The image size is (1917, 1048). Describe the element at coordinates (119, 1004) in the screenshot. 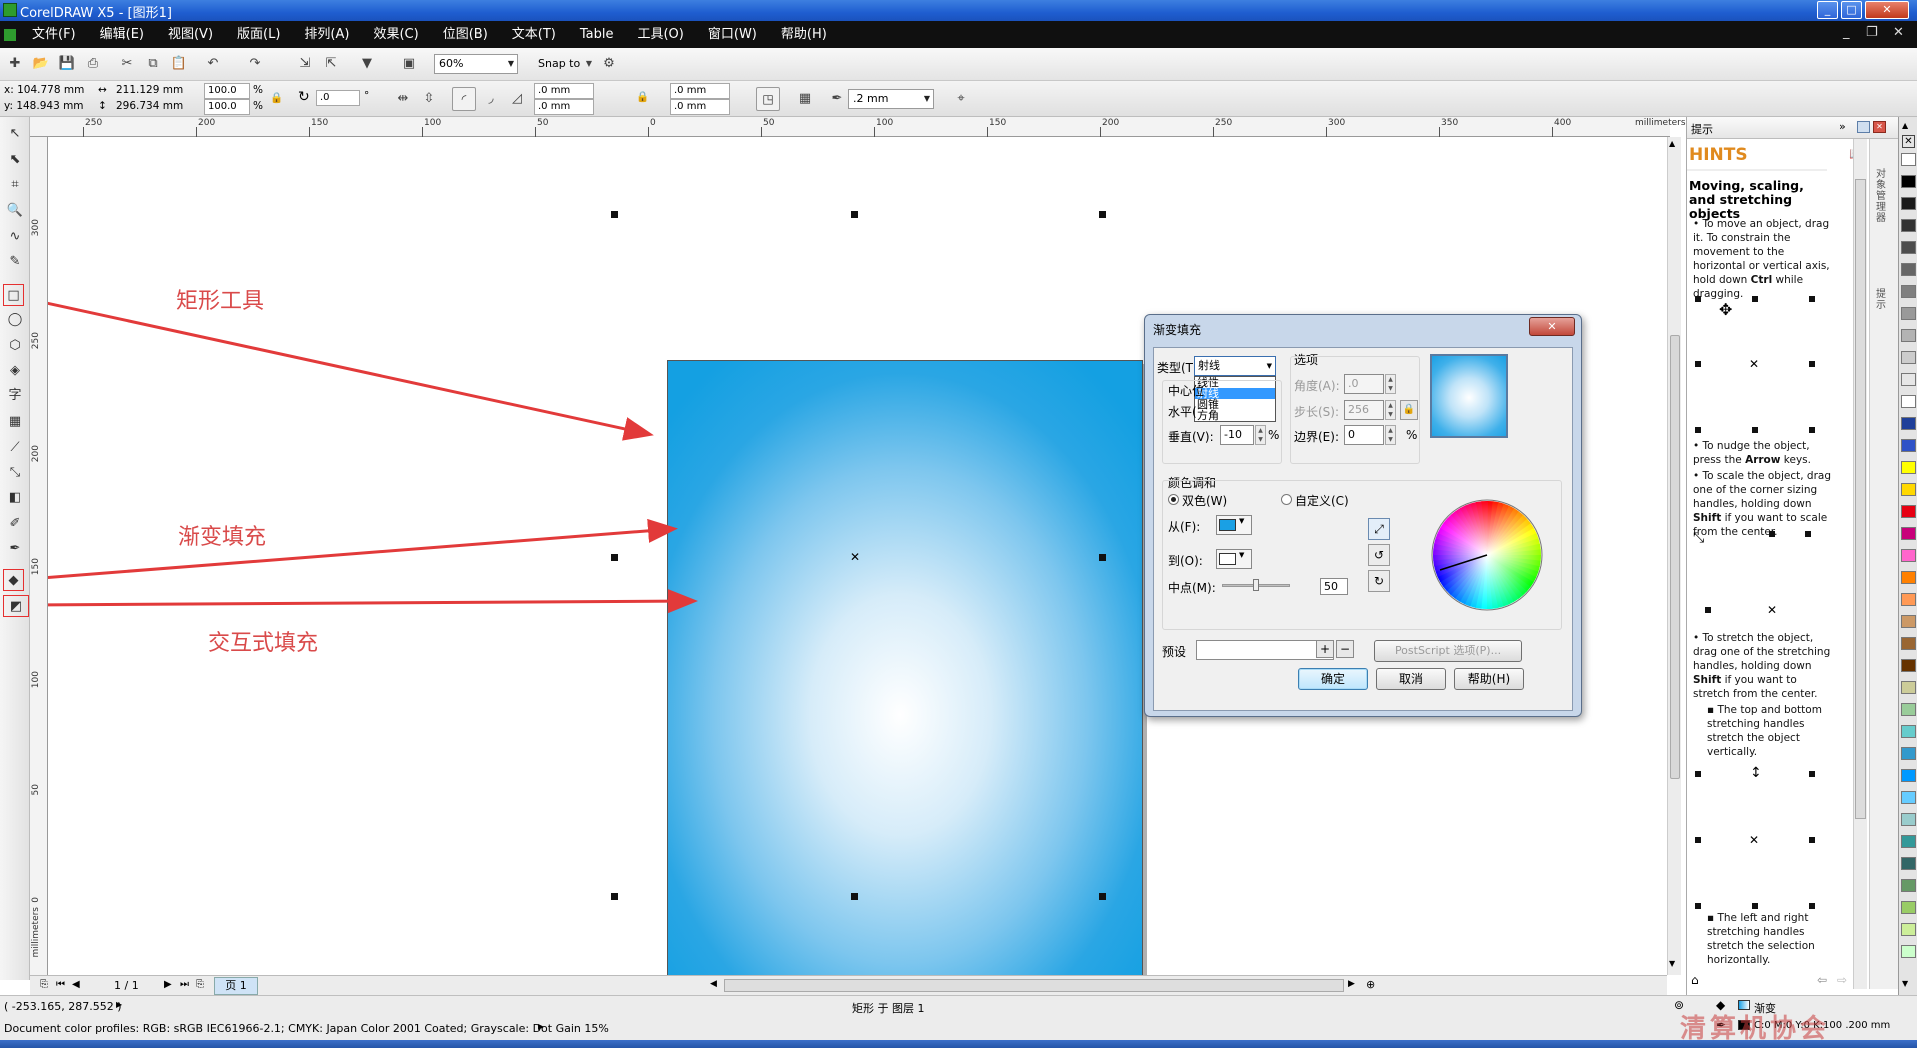

I see `coords-arrow-icon: ▶` at that location.